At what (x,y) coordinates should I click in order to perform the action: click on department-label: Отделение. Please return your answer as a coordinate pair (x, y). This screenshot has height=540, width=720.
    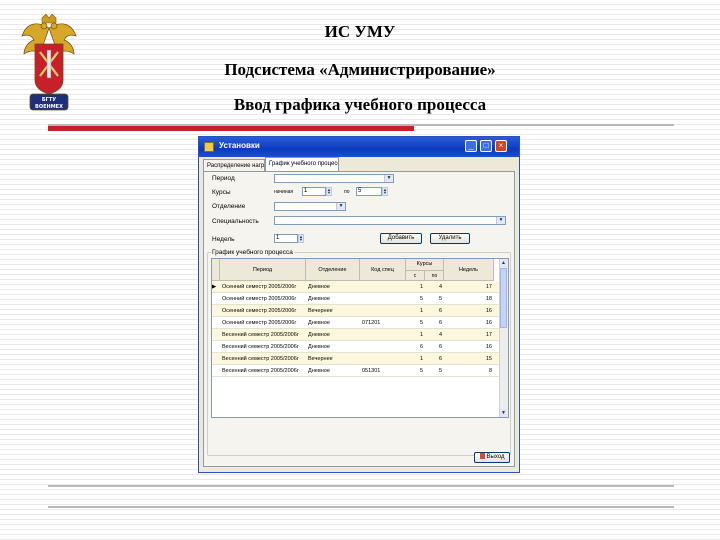
    Looking at the image, I should click on (229, 206).